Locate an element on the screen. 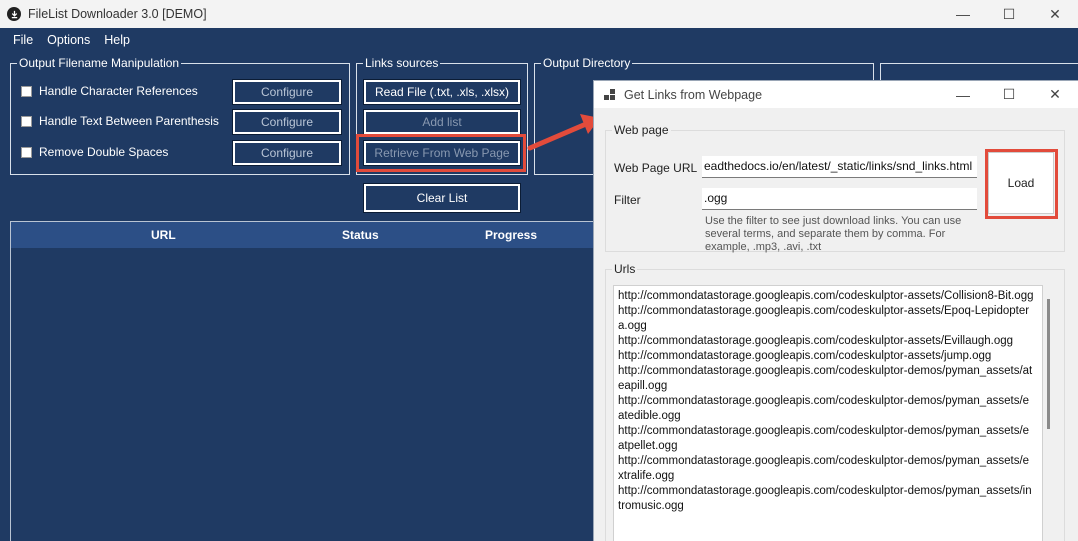 The width and height of the screenshot is (1078, 541). dialog-app-icon is located at coordinates (610, 94).